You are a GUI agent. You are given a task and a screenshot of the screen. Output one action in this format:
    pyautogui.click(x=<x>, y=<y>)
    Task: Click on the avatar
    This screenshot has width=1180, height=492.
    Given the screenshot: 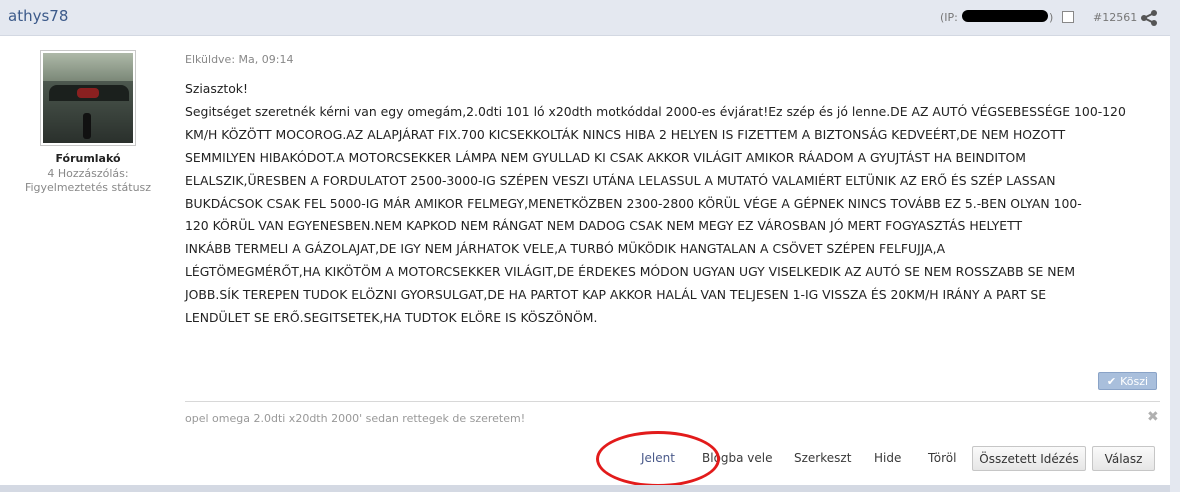 What is the action you would take?
    pyautogui.click(x=88, y=98)
    